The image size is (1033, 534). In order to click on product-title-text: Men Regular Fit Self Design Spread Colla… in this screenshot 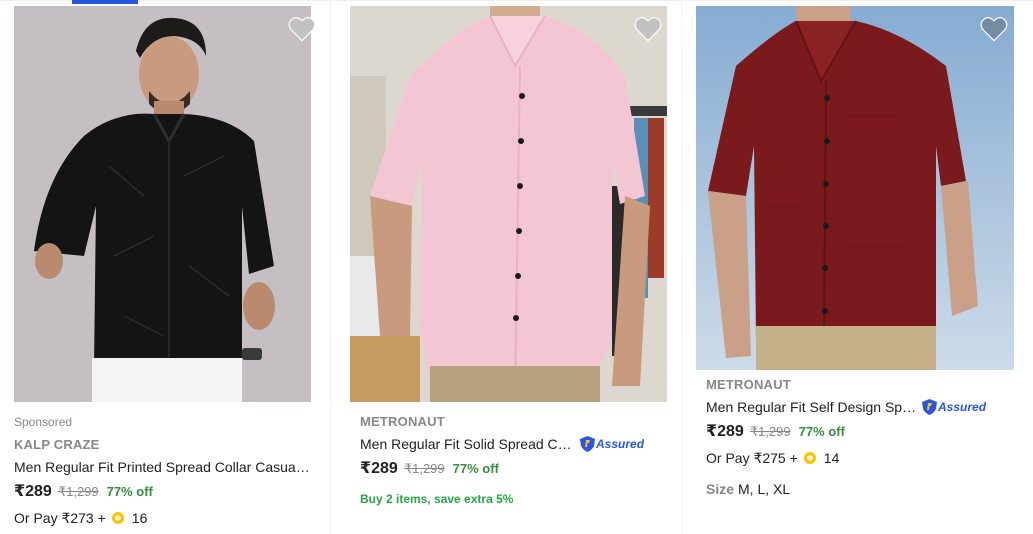, I will do `click(812, 407)`.